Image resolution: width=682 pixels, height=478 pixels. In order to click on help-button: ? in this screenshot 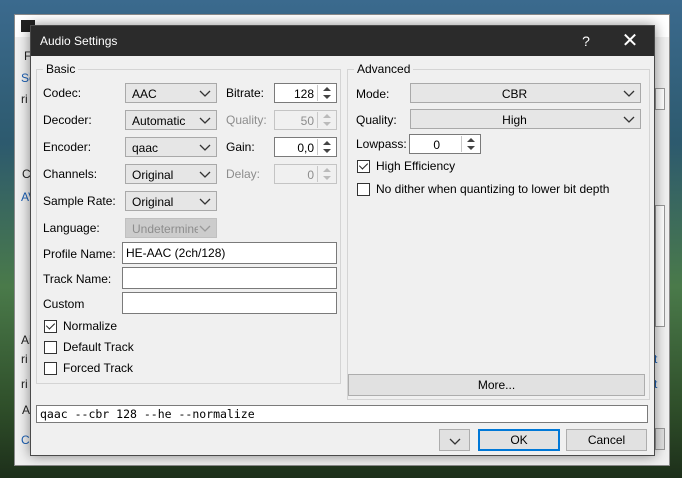, I will do `click(586, 41)`.